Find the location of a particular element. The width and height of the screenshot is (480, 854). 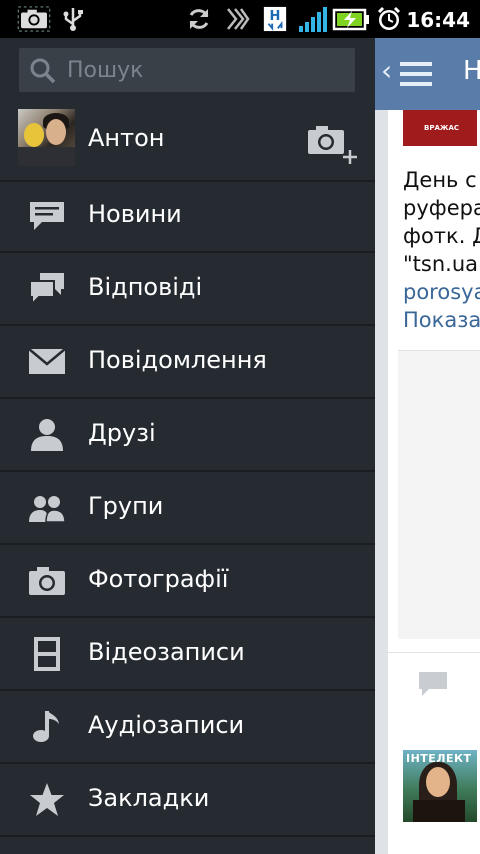

signal-bars-icon is located at coordinates (313, 19).